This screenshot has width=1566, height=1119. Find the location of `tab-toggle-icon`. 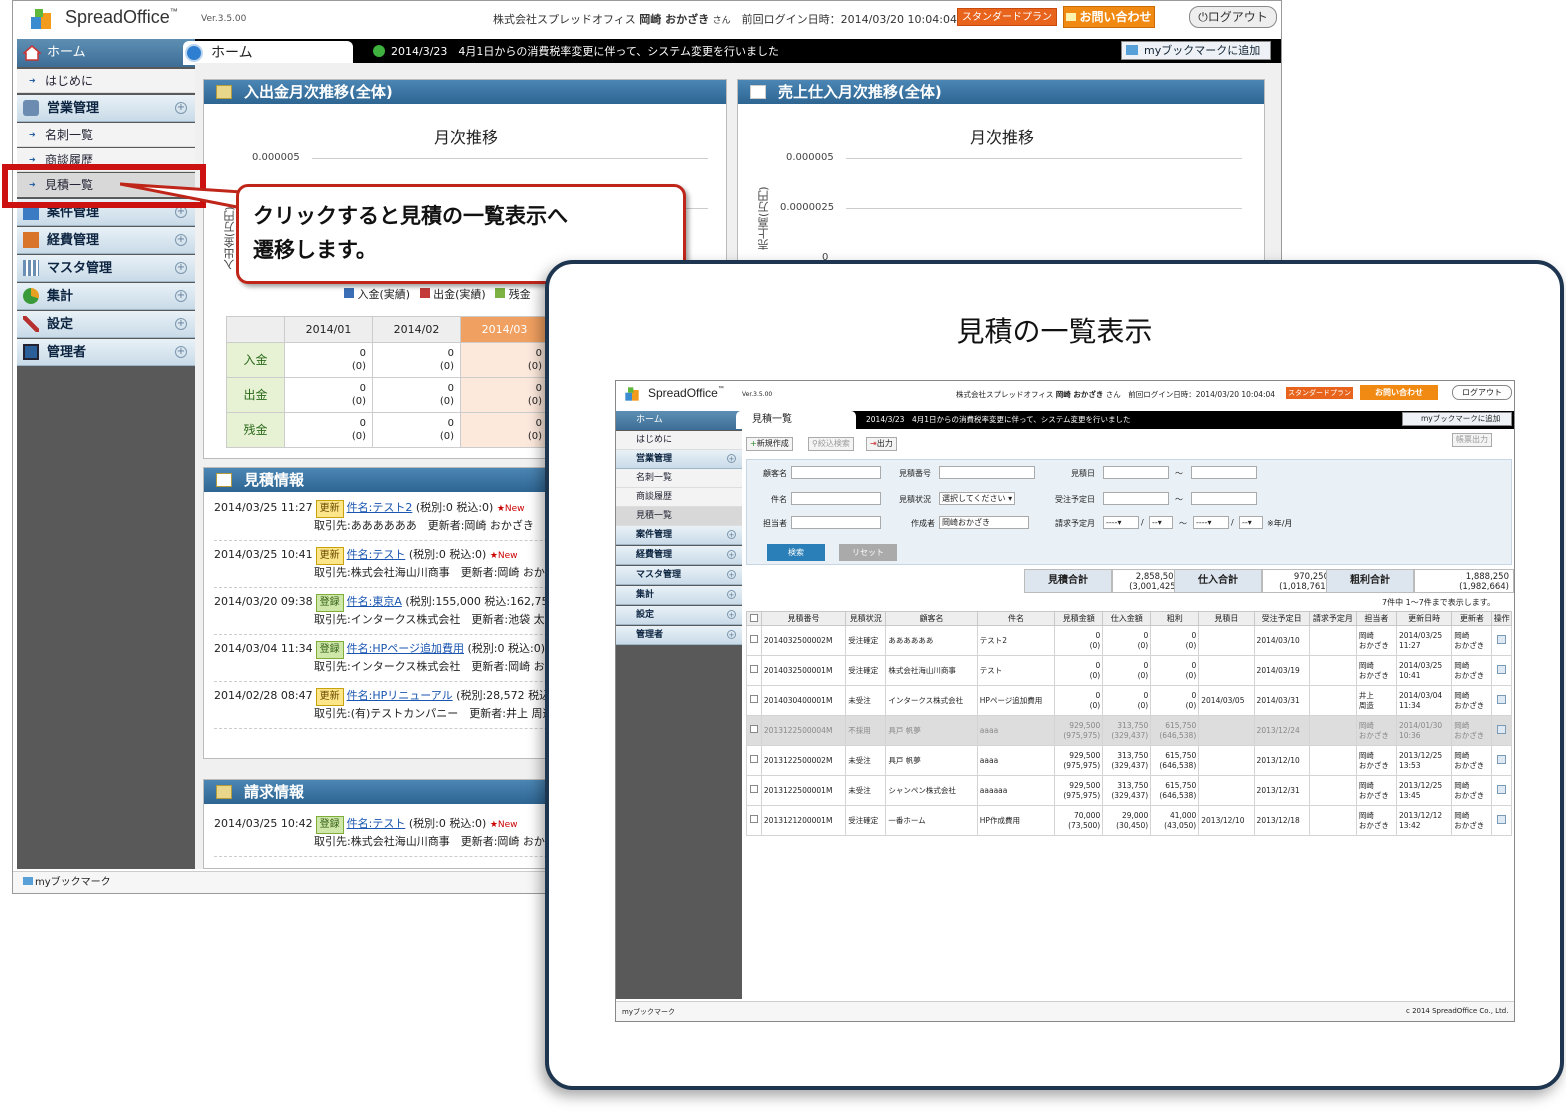

tab-toggle-icon is located at coordinates (194, 53).